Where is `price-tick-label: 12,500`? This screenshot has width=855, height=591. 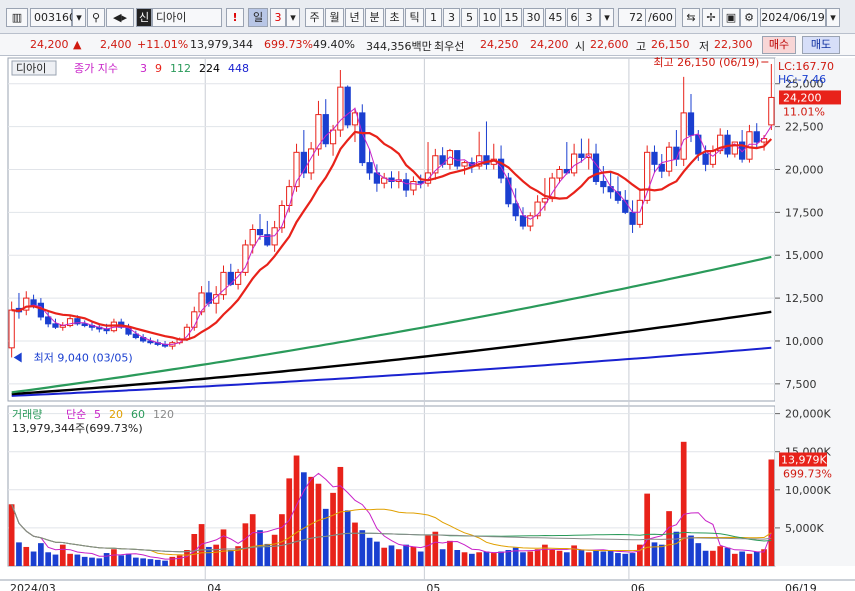
price-tick-label: 12,500 is located at coordinates (804, 298).